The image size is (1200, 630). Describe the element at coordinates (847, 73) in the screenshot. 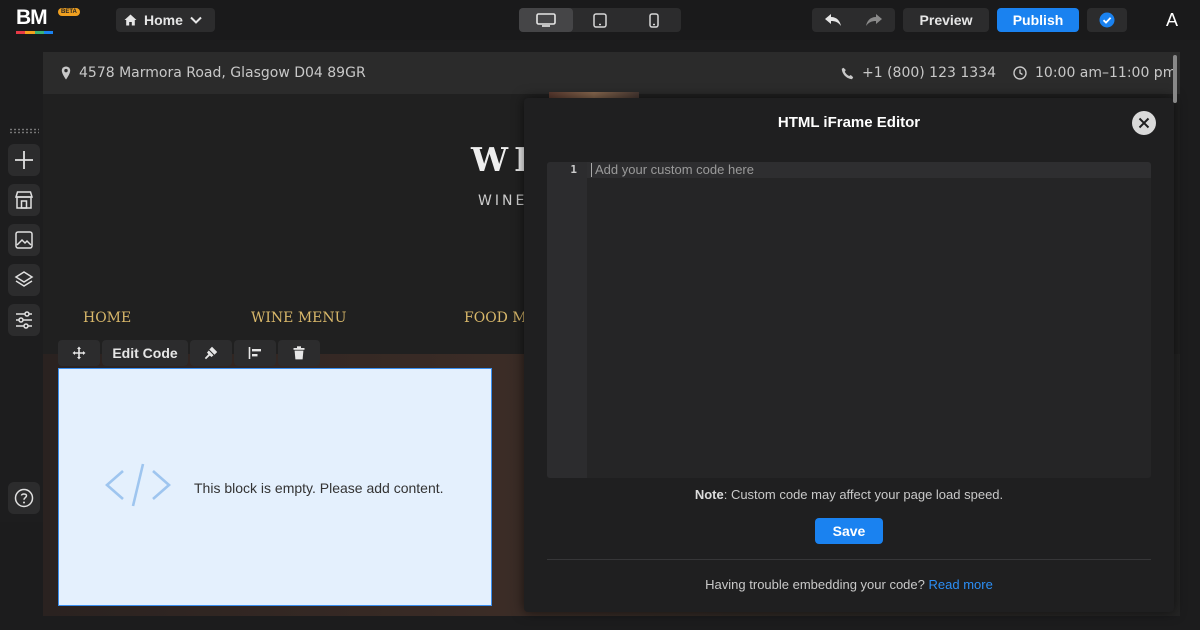

I see `phone-icon` at that location.